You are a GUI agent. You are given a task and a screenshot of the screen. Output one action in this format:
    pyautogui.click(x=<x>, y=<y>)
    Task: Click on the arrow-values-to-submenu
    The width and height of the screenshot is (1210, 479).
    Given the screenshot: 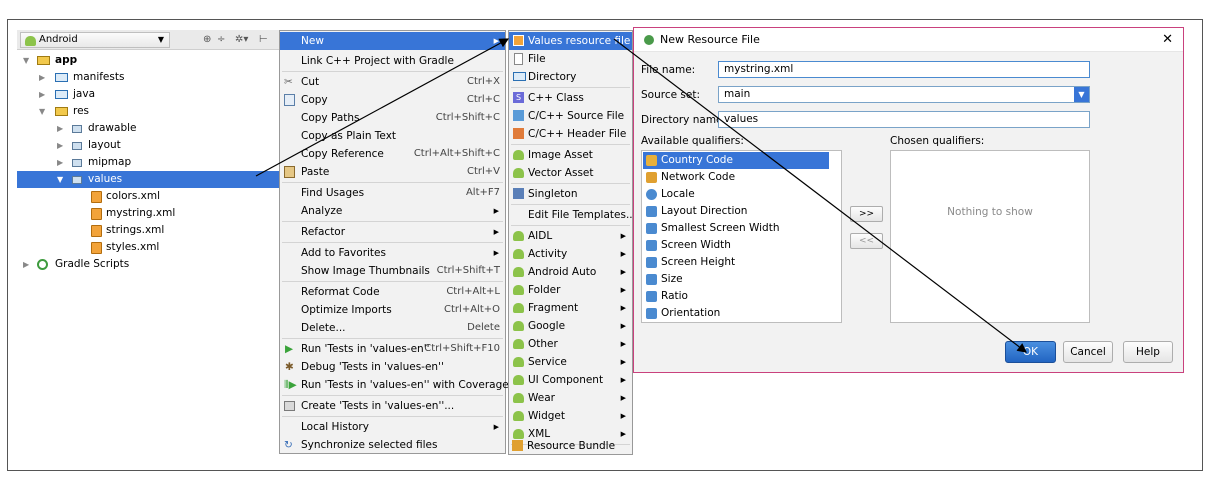 What is the action you would take?
    pyautogui.click(x=382, y=107)
    